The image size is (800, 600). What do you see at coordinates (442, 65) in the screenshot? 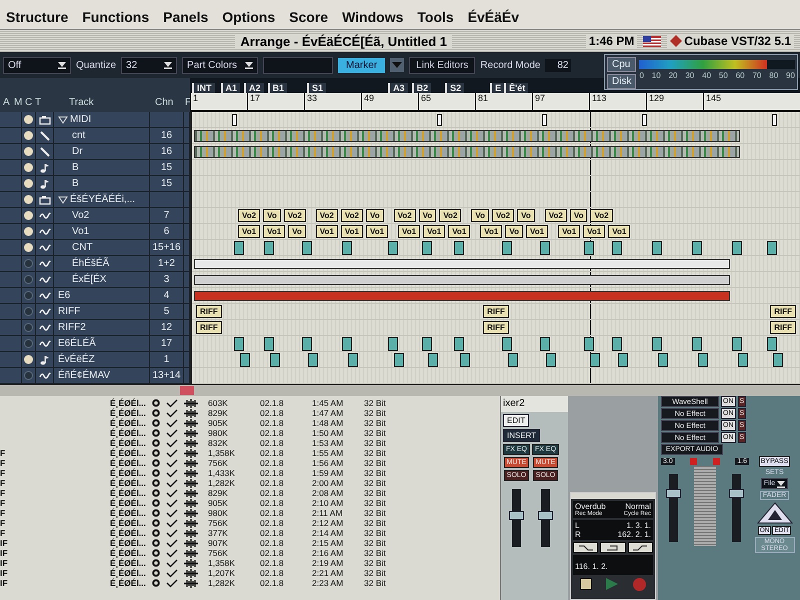
I see `link-editors-button: Link Editors` at bounding box center [442, 65].